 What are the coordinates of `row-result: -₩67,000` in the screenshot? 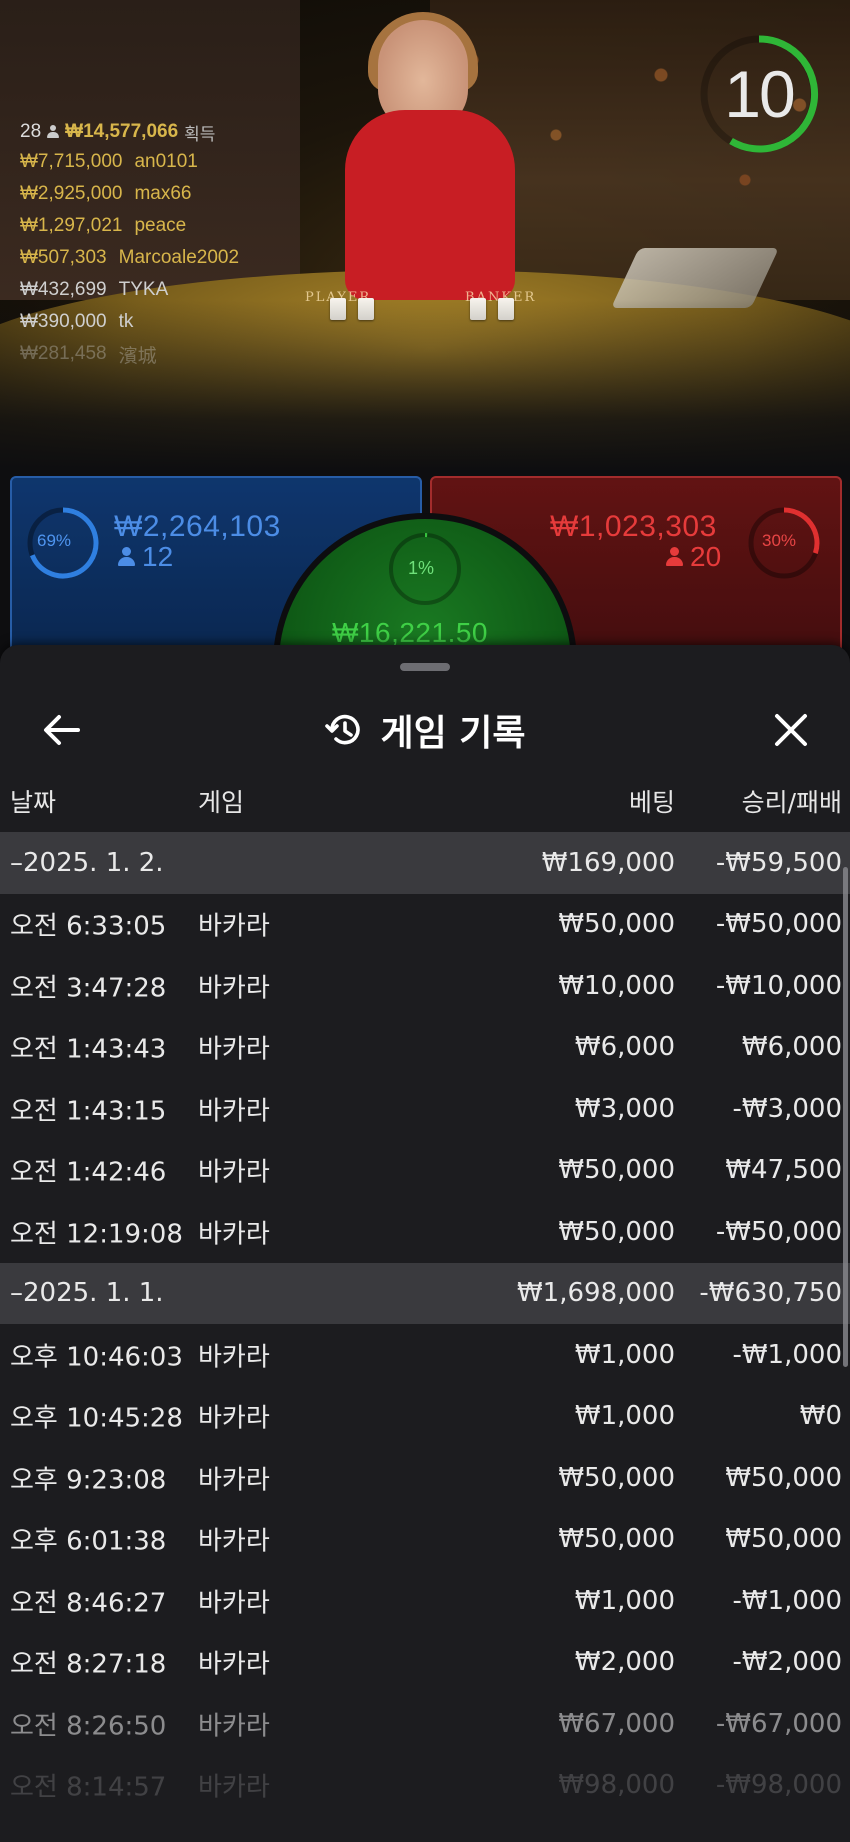 It's located at (778, 1723).